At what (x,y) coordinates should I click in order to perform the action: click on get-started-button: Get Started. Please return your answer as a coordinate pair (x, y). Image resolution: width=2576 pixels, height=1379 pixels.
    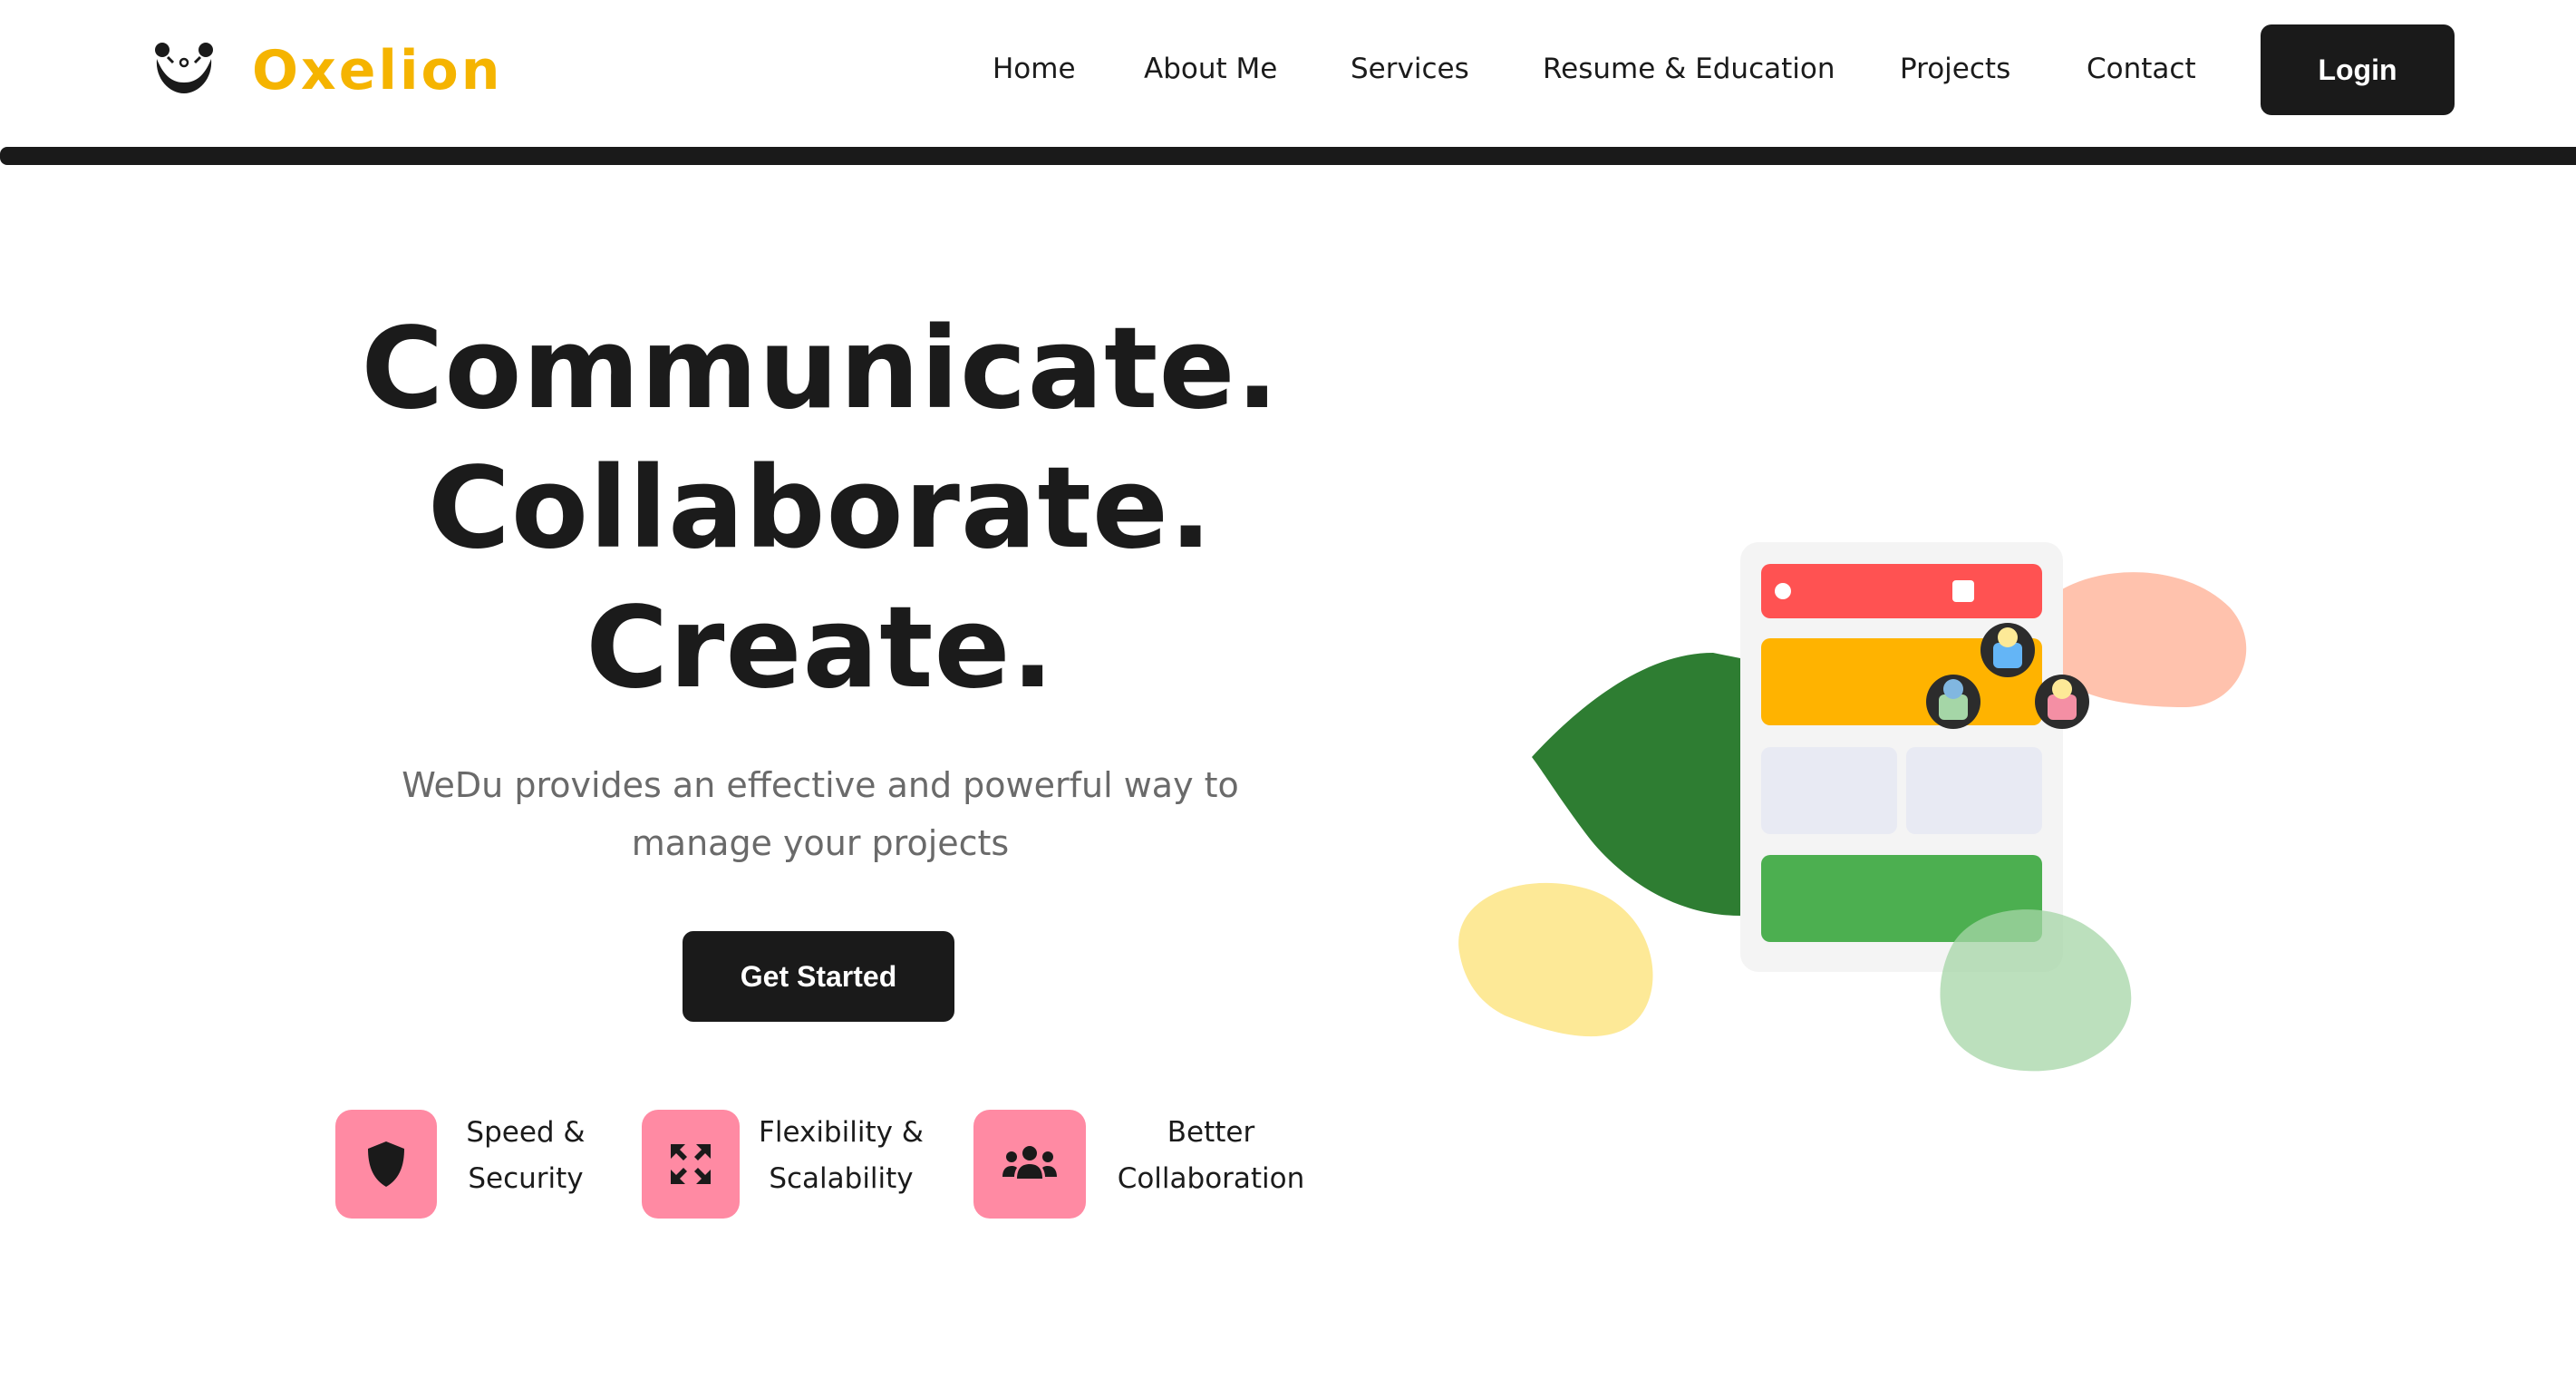
    Looking at the image, I should click on (818, 977).